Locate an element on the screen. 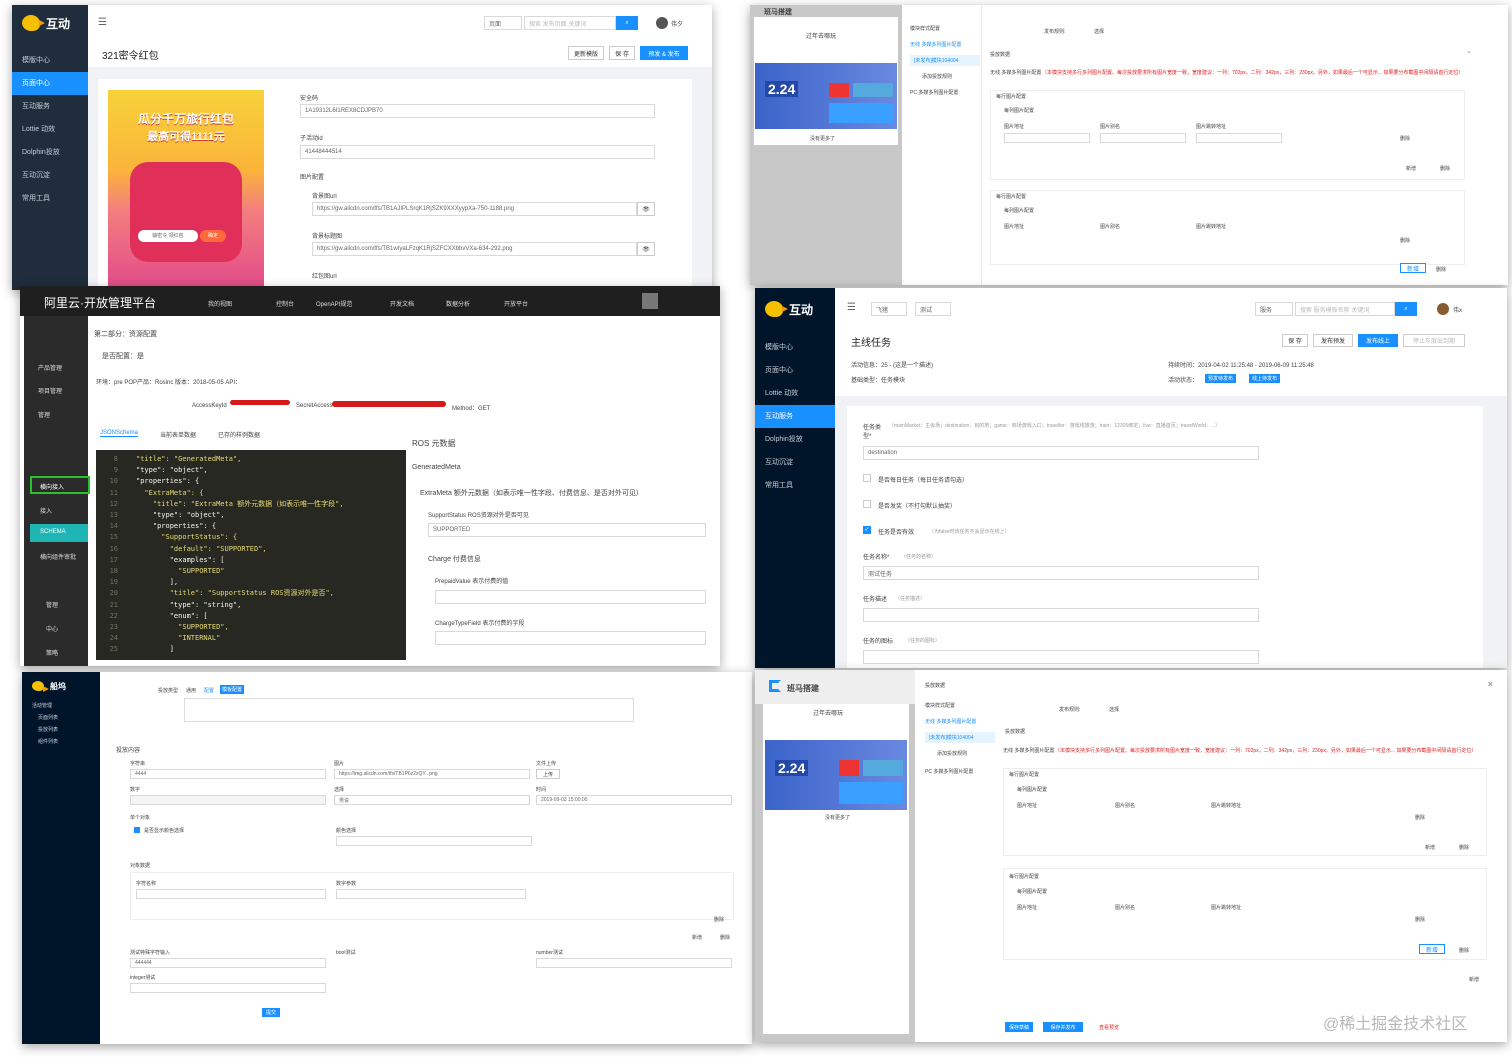  sidebar-item: SCHEMA is located at coordinates (53, 532).